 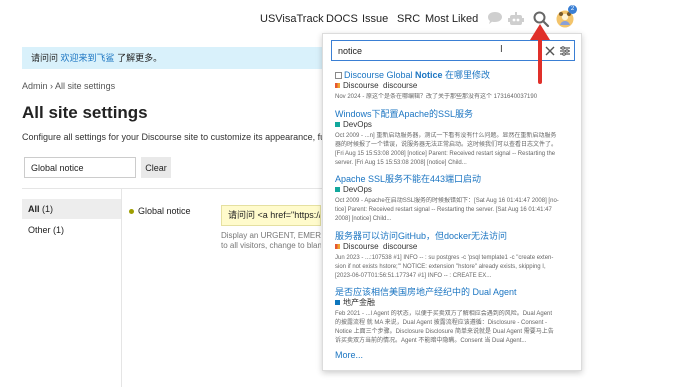 What do you see at coordinates (429, 75) in the screenshot?
I see `result-title-highlight: Notice` at bounding box center [429, 75].